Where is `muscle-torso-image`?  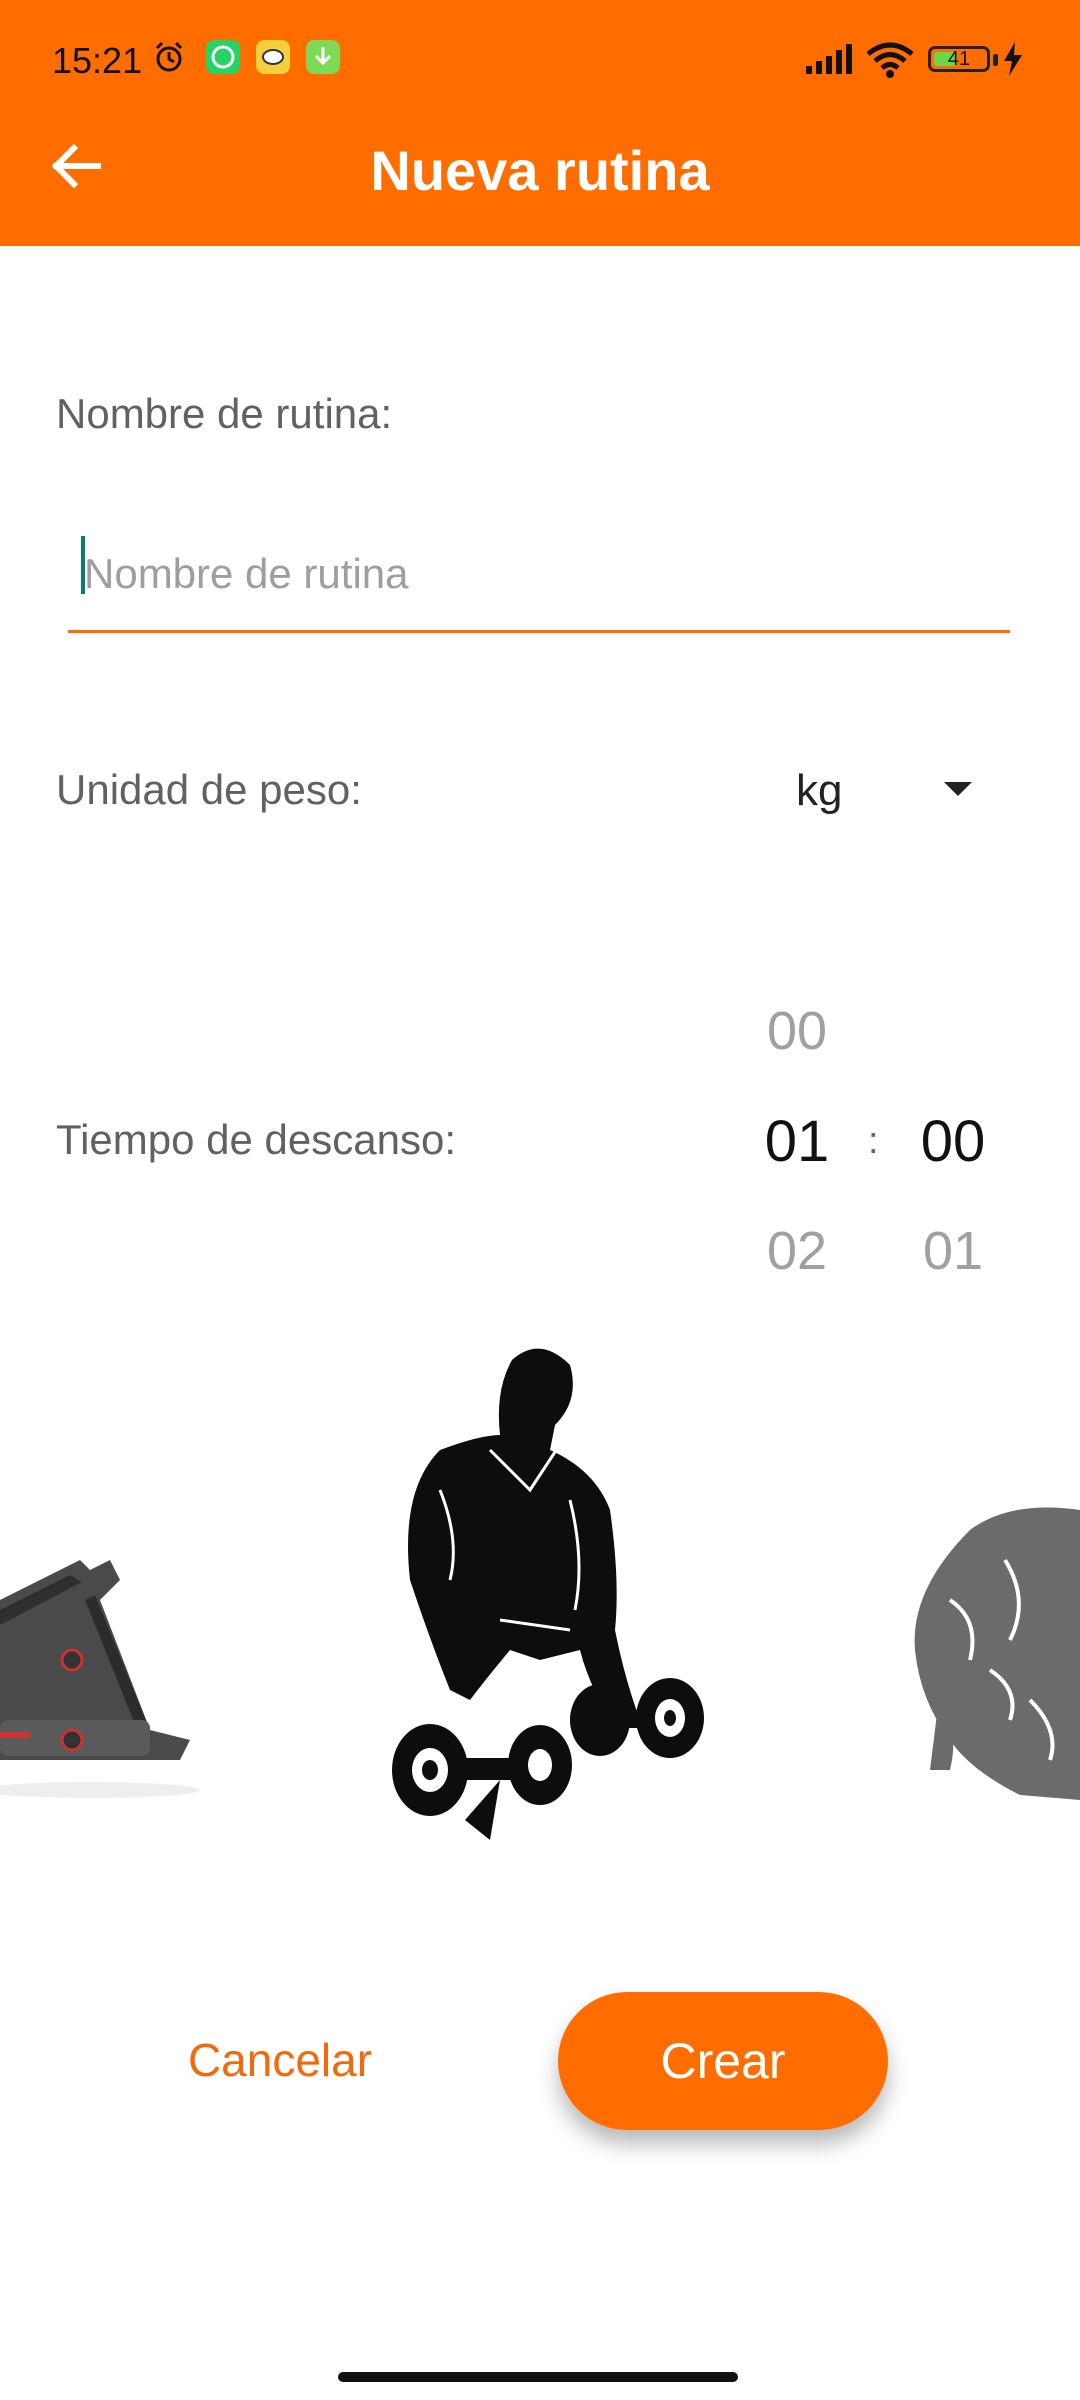
muscle-torso-image is located at coordinates (995, 1650).